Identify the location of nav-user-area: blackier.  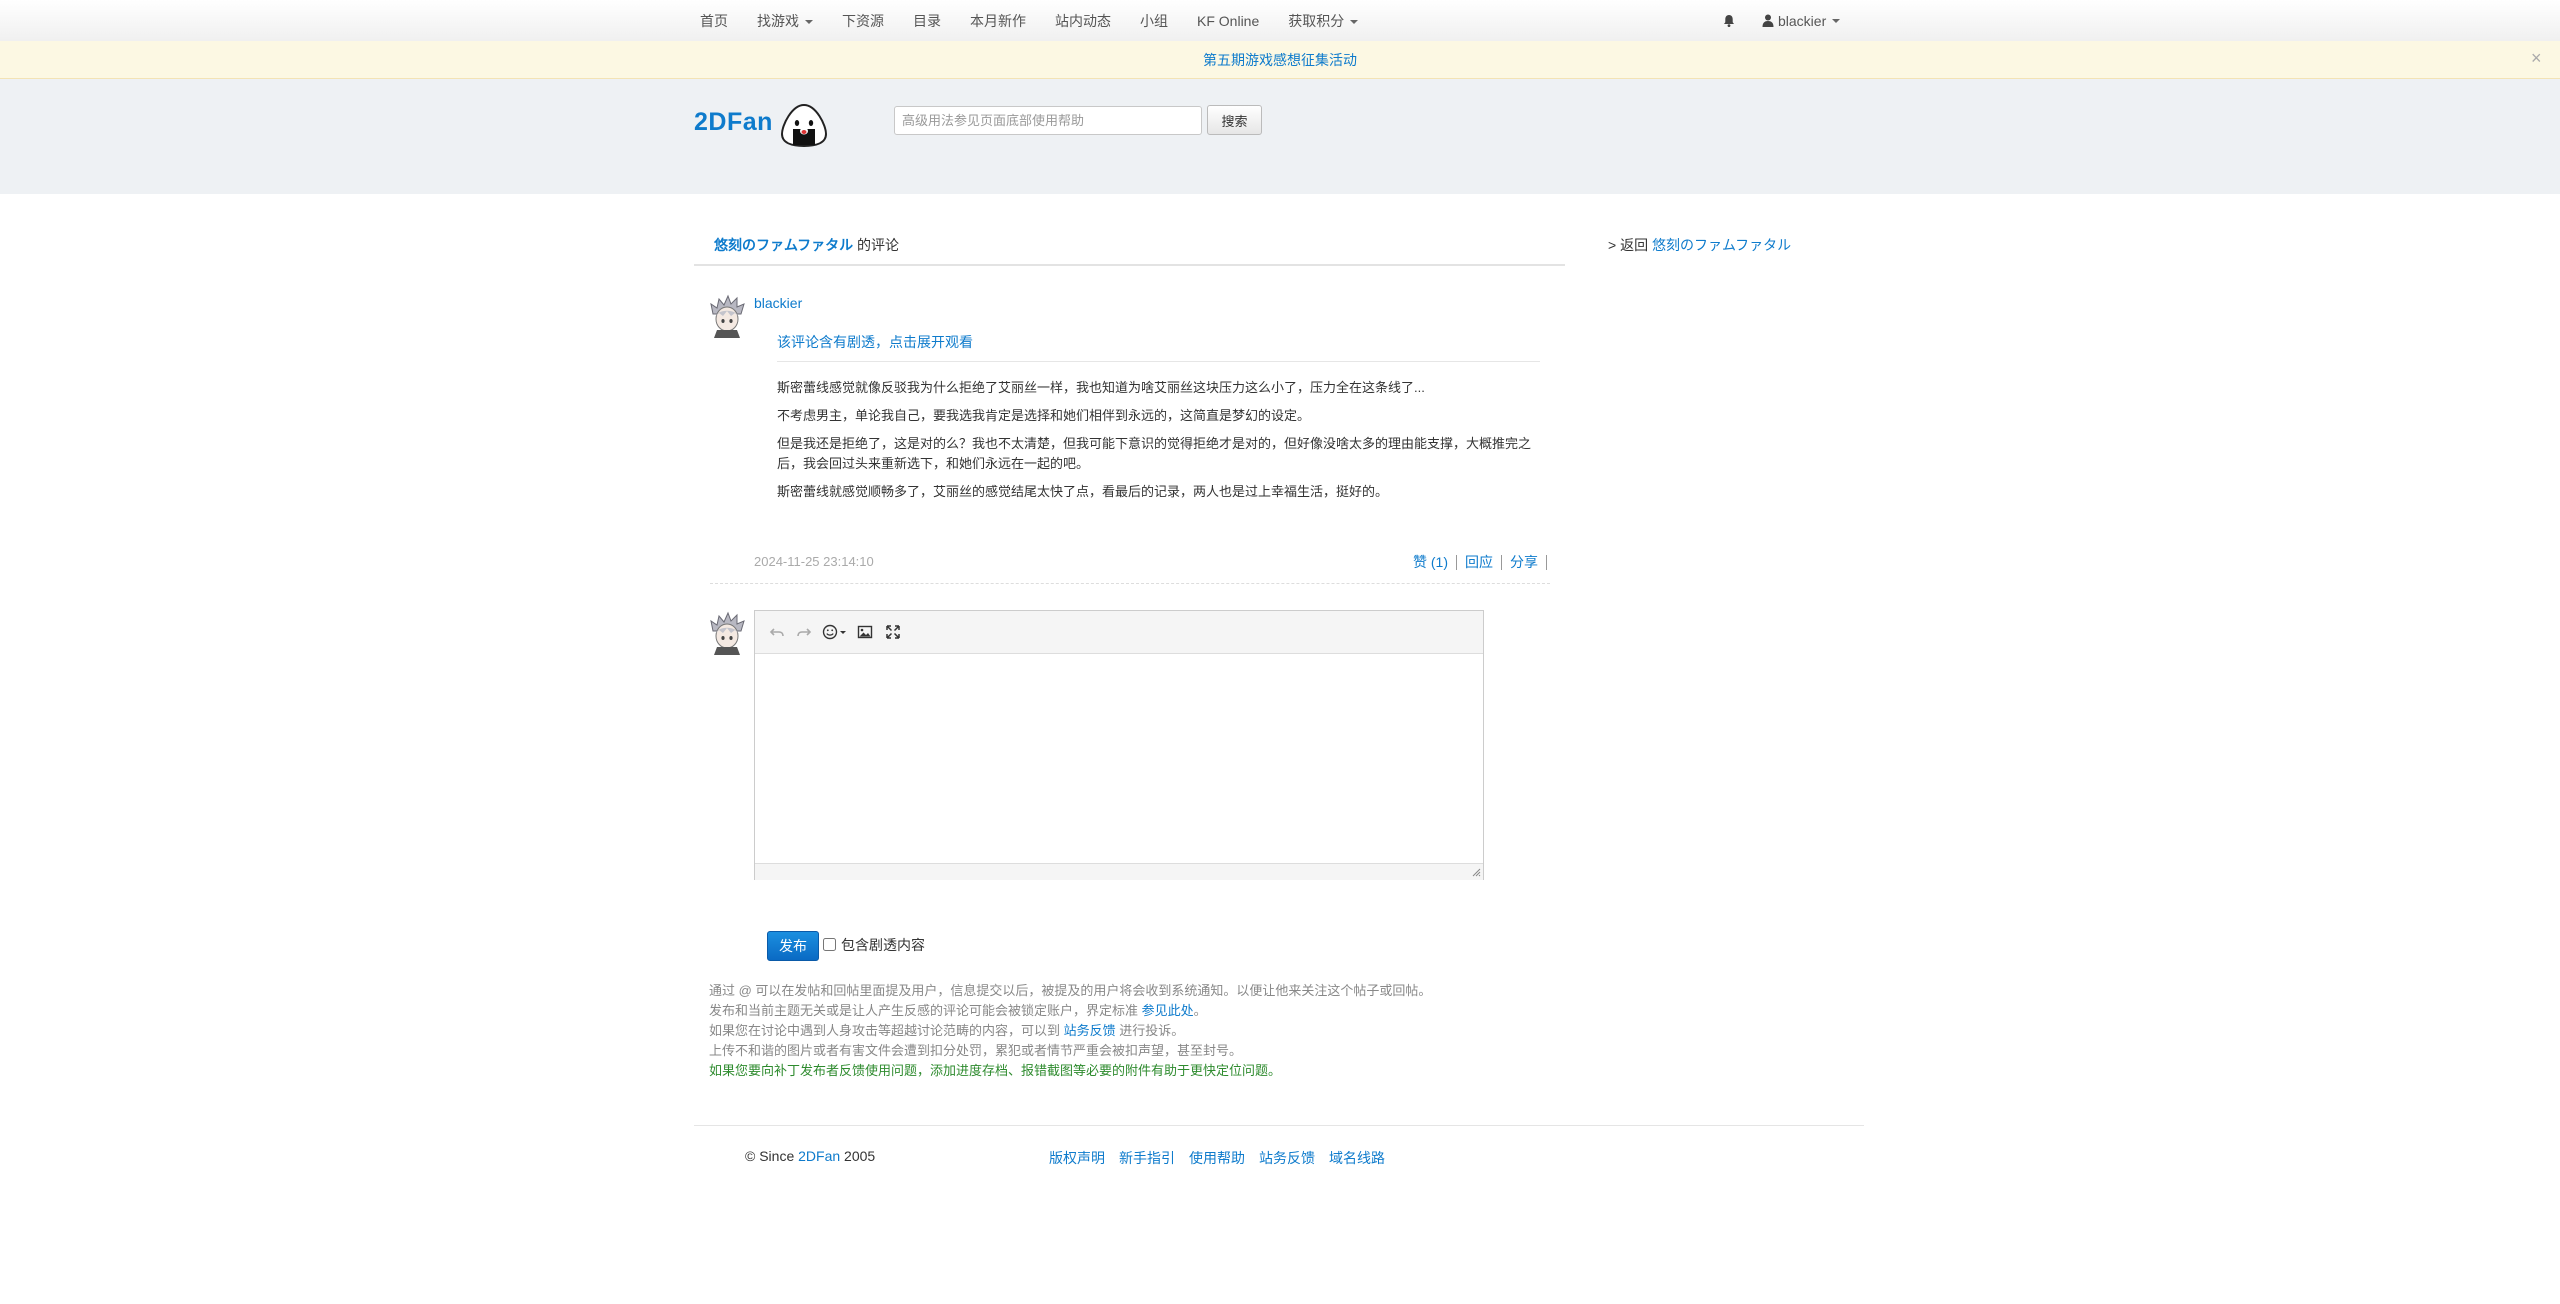
(1781, 20).